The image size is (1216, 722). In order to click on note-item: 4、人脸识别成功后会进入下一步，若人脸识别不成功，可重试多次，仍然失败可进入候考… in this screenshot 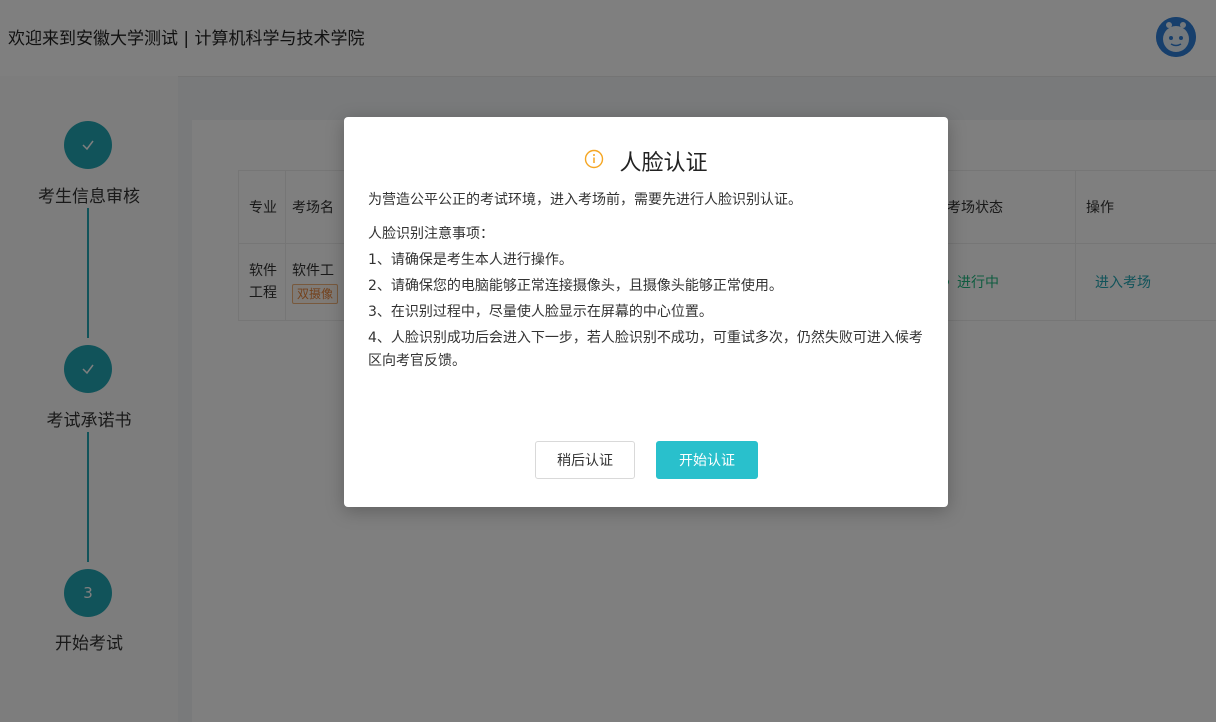, I will do `click(645, 349)`.